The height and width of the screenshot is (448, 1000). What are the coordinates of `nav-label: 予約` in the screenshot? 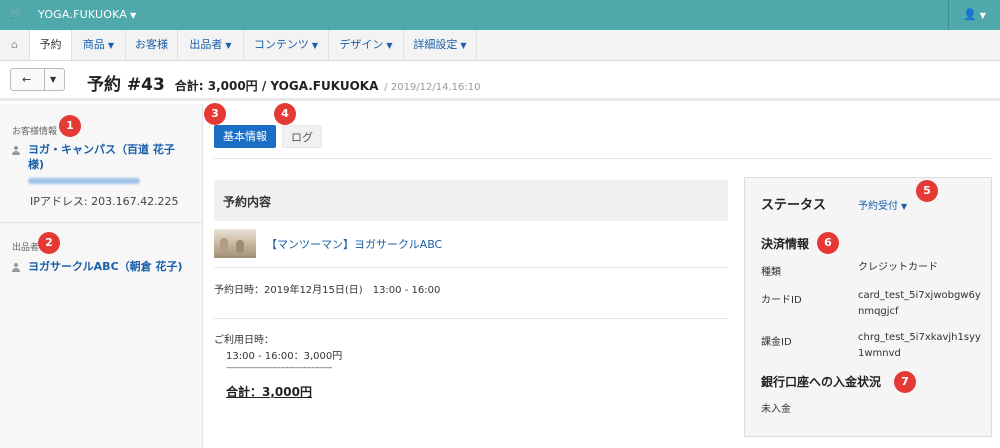 It's located at (50, 44).